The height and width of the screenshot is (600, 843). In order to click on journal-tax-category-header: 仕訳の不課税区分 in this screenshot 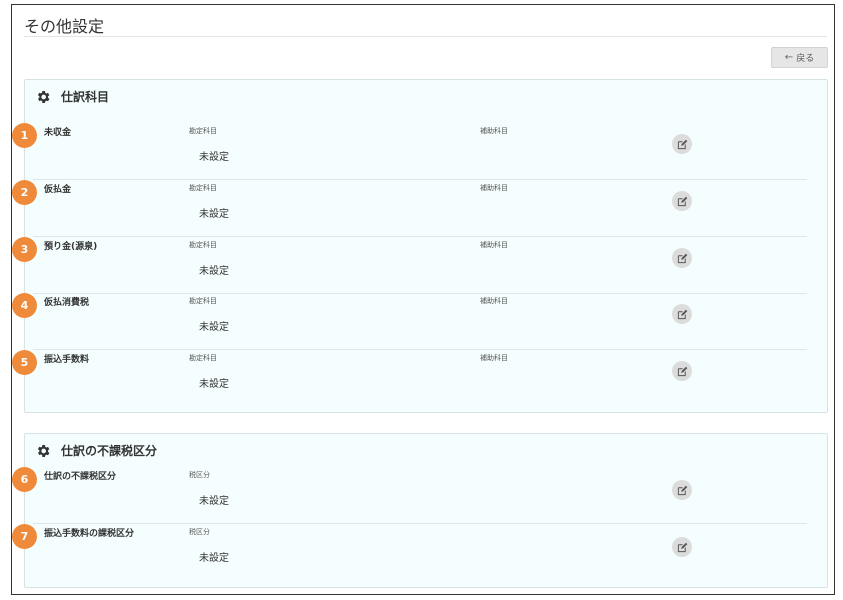, I will do `click(96, 450)`.